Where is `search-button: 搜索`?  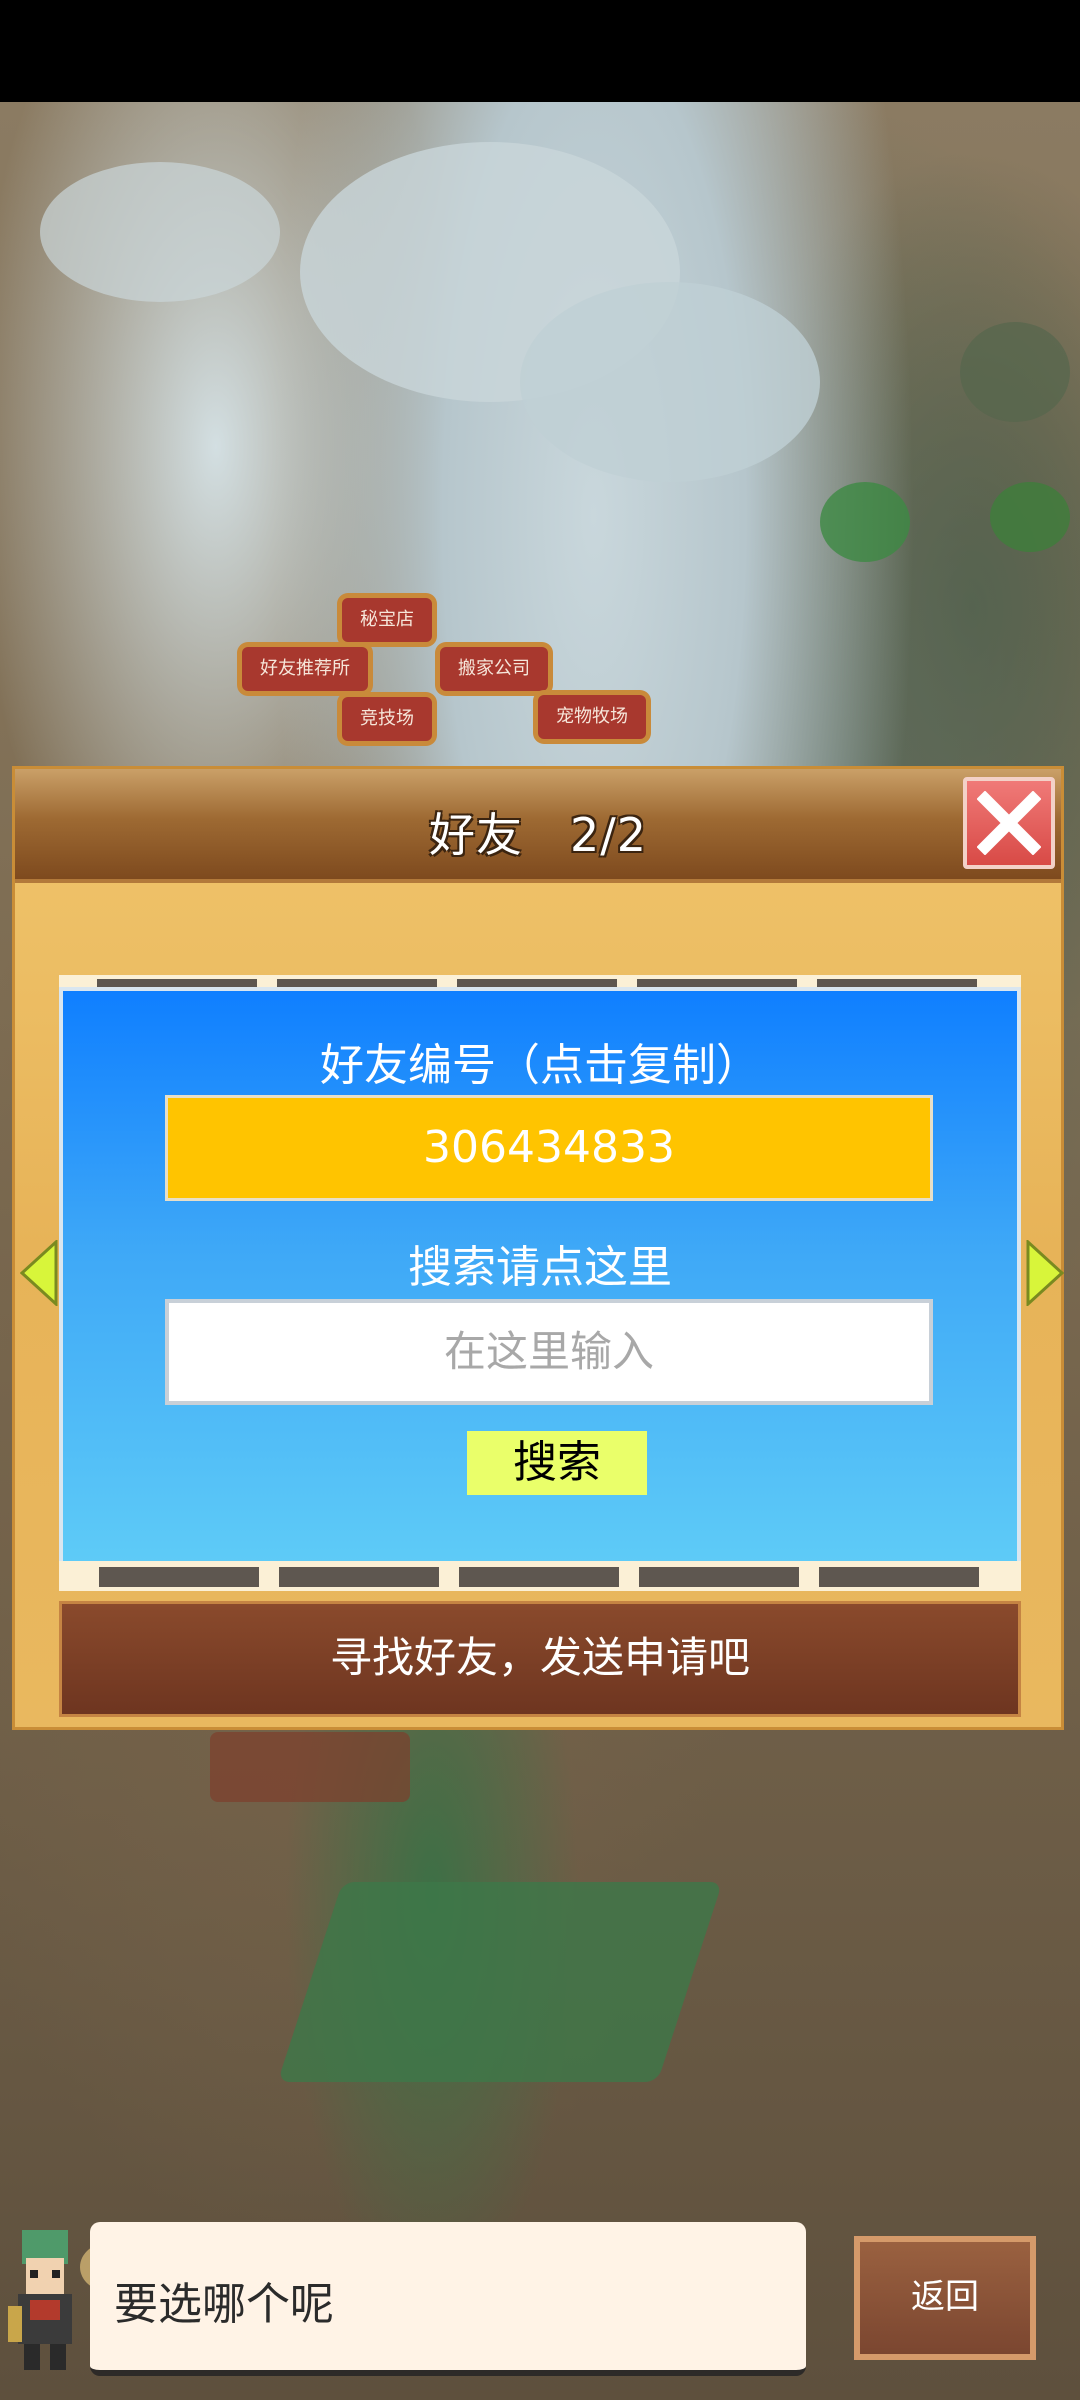
search-button: 搜索 is located at coordinates (557, 1463).